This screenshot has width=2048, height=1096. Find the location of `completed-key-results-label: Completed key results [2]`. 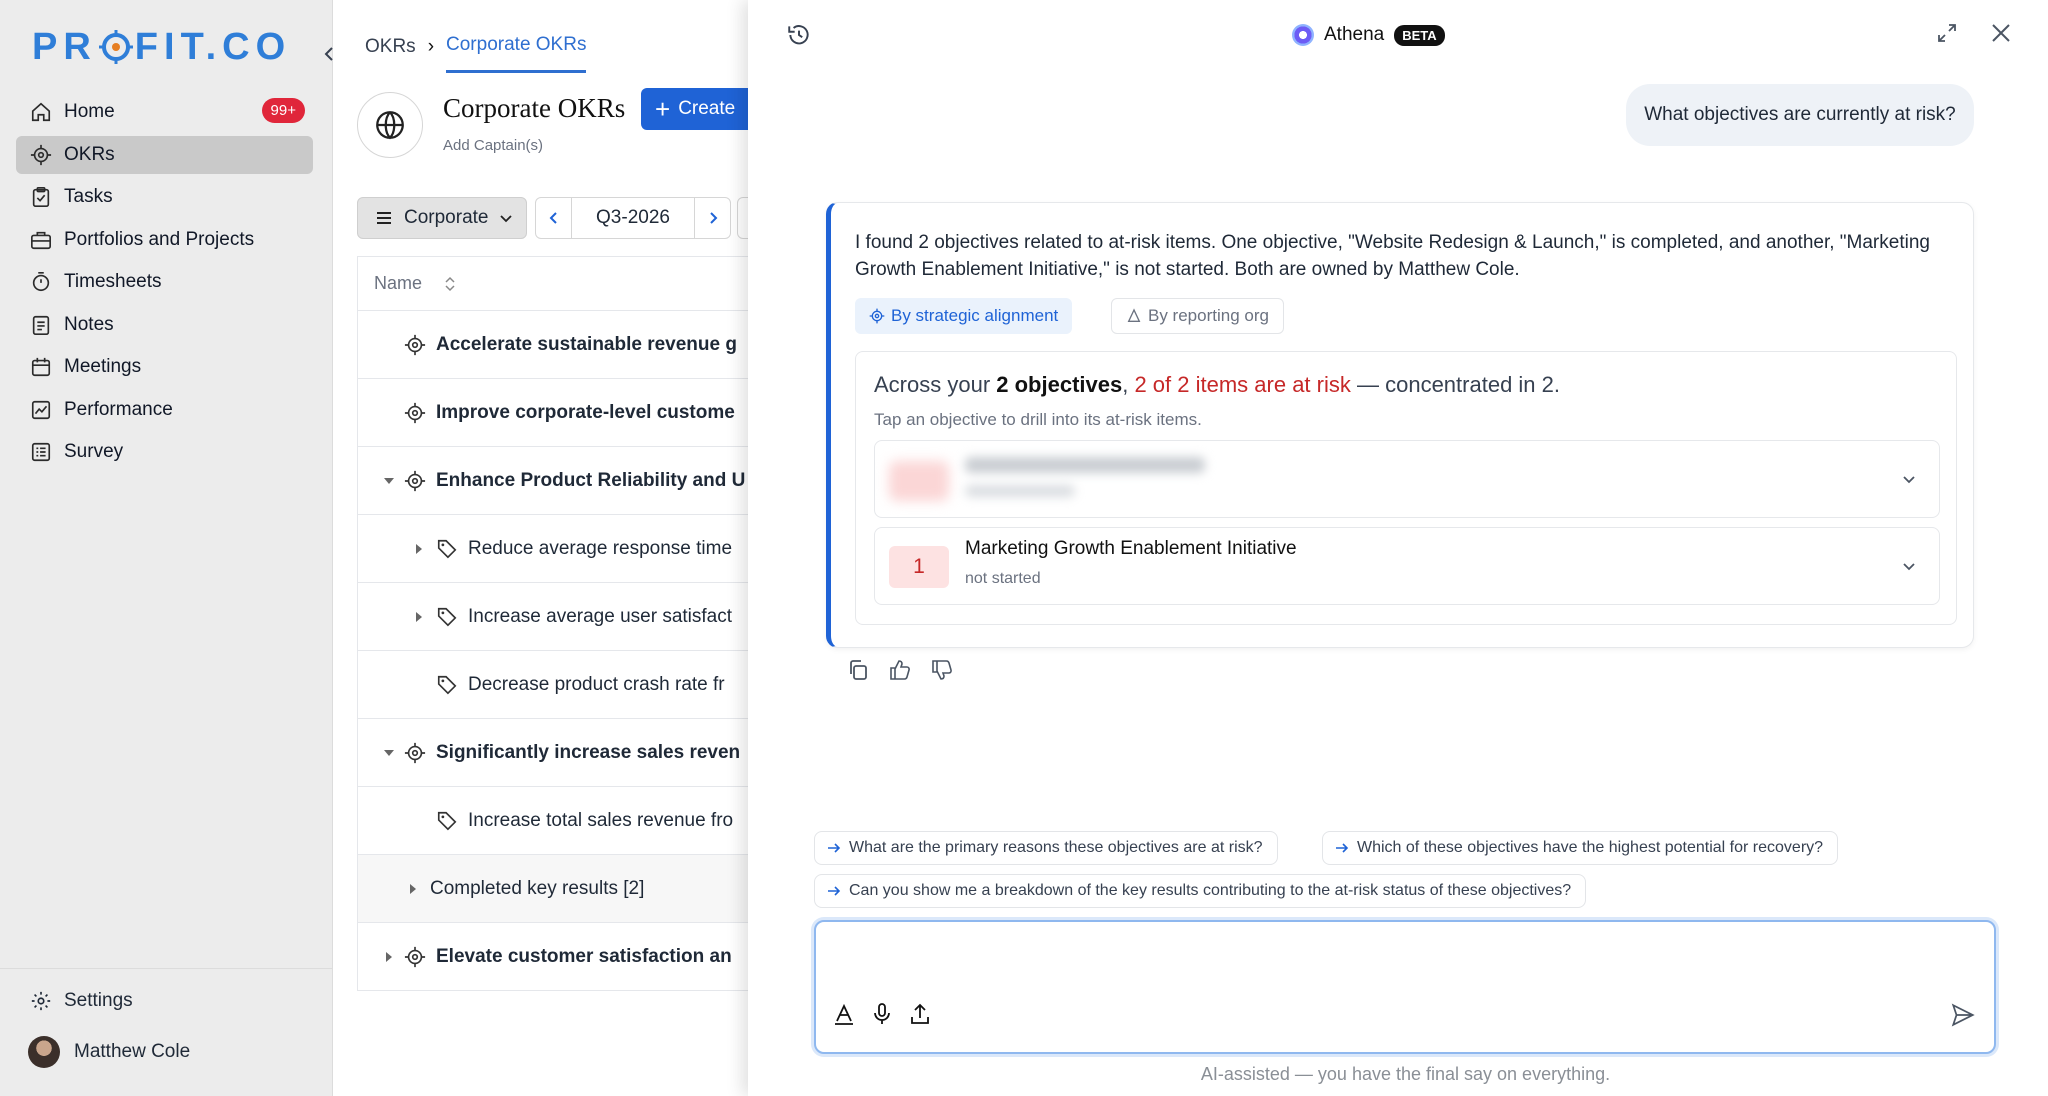

completed-key-results-label: Completed key results [2] is located at coordinates (537, 888).